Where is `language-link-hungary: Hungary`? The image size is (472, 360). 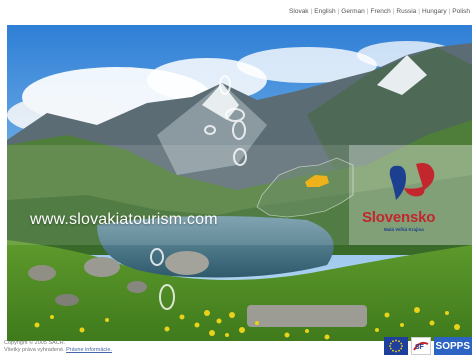
language-link-hungary: Hungary is located at coordinates (434, 11).